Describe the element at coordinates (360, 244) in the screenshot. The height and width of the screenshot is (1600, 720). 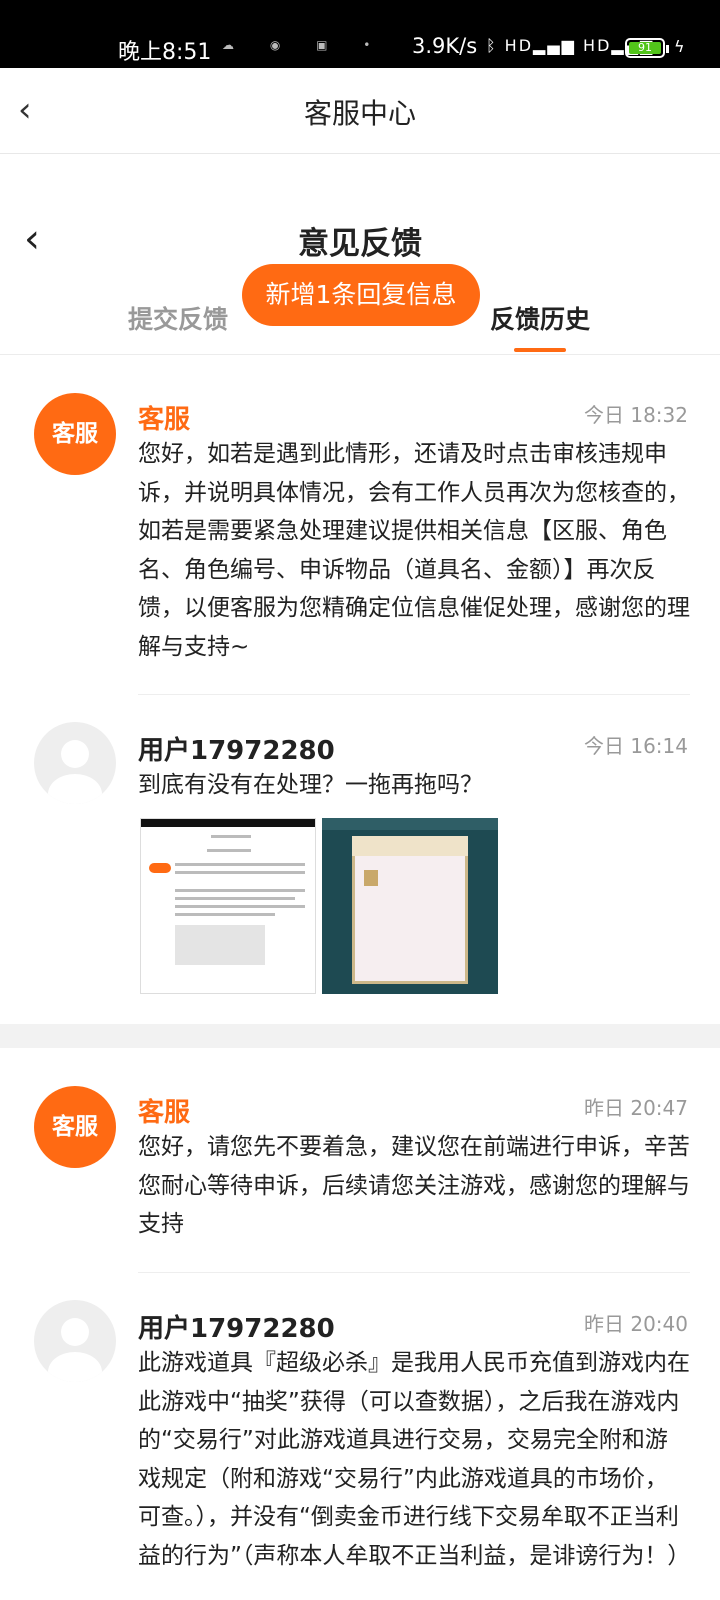
I see `feedback-title: 意见反馈` at that location.